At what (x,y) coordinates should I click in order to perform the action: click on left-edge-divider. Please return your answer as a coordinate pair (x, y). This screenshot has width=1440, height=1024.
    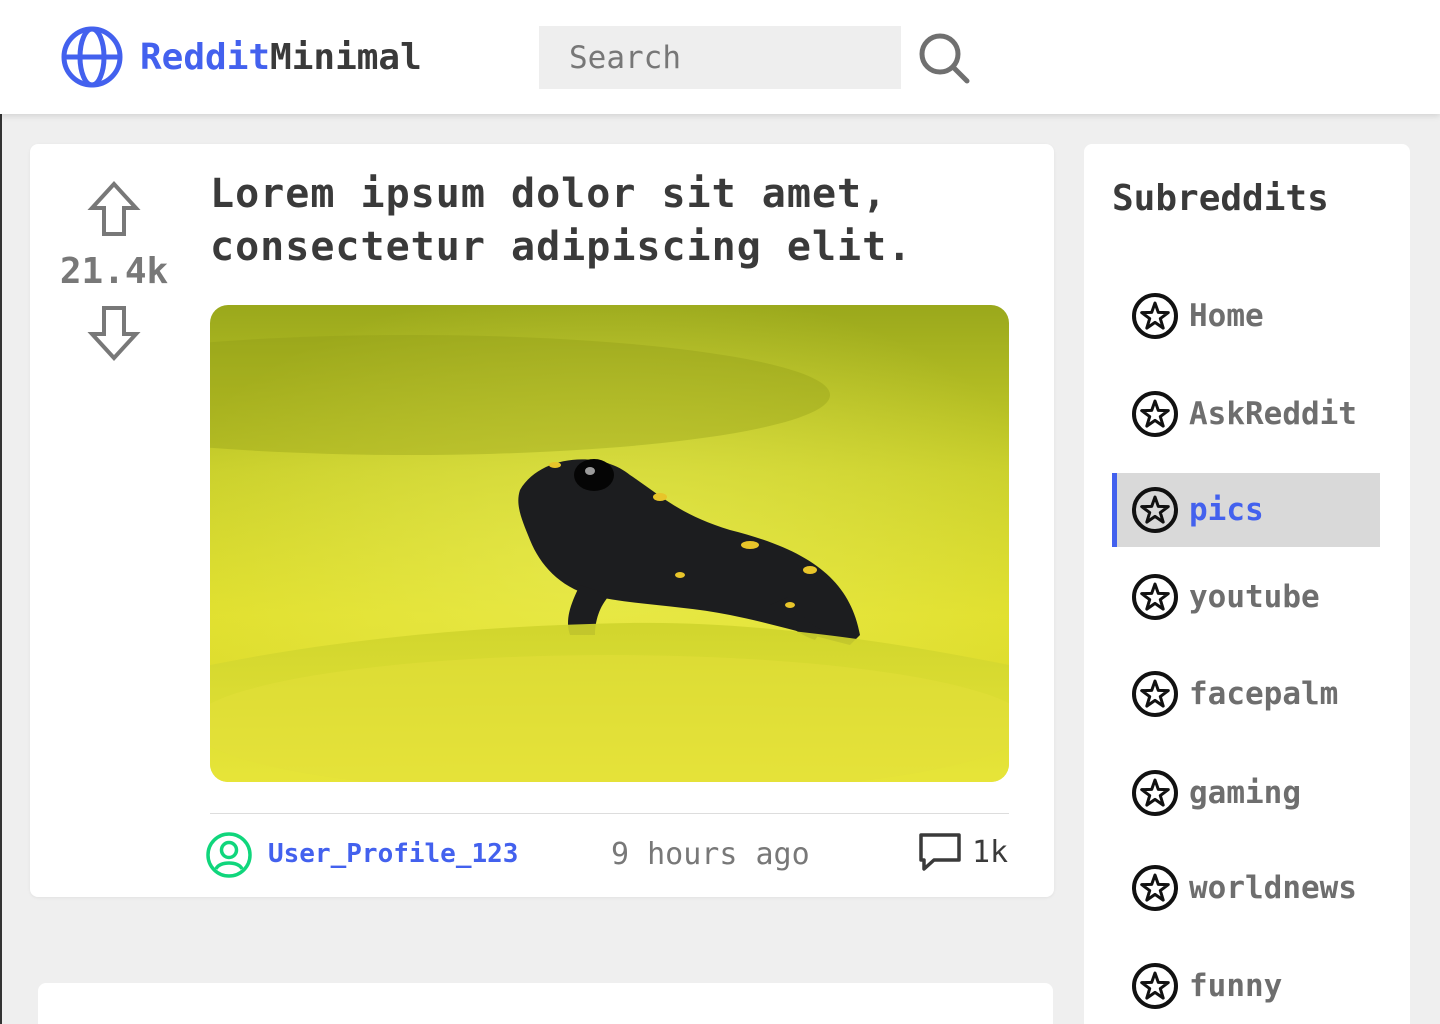
    Looking at the image, I should click on (1, 569).